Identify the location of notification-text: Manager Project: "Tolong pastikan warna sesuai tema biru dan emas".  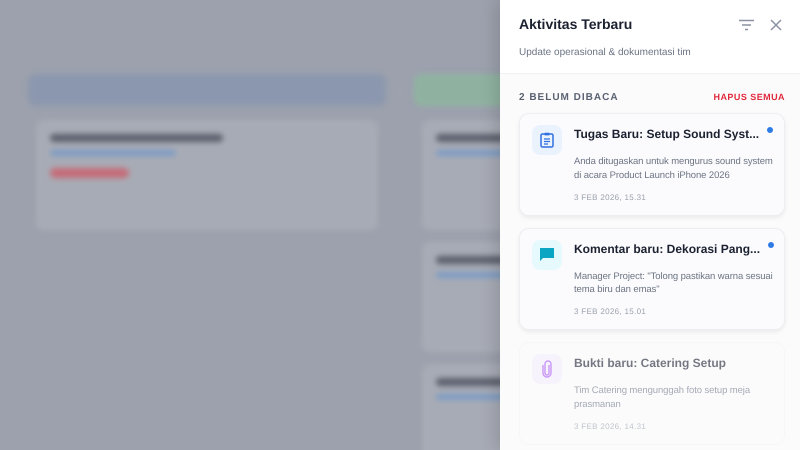
(674, 284).